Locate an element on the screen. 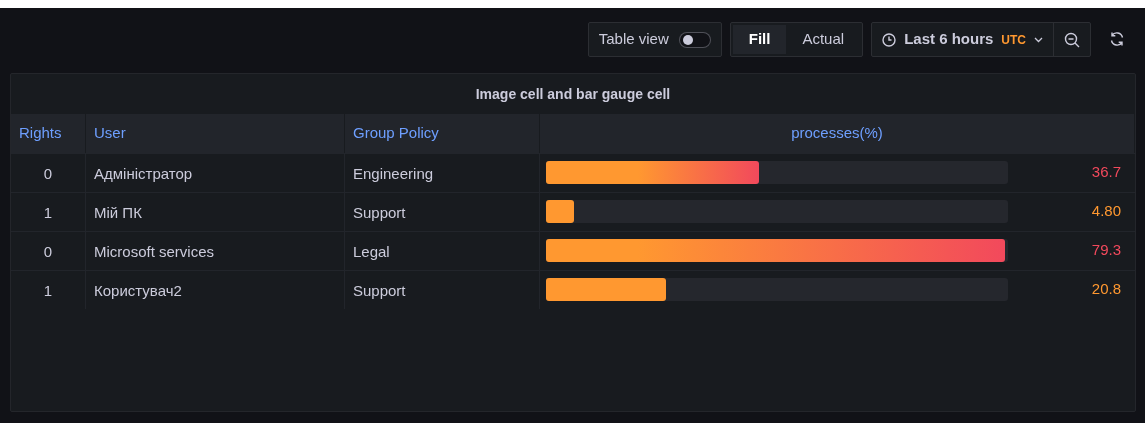  caret-icon is located at coordinates (1038, 39).